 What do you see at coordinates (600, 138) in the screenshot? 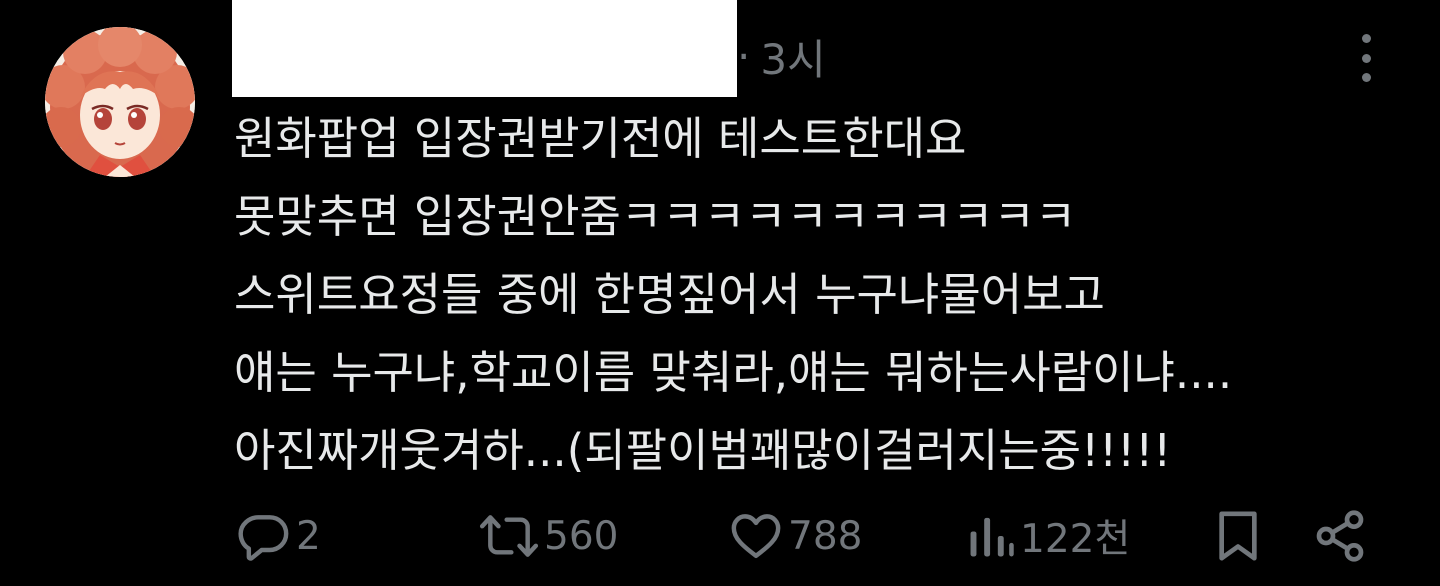
I see `post-text-line: 원화팝업 입장권받기전에 테스트한대요` at bounding box center [600, 138].